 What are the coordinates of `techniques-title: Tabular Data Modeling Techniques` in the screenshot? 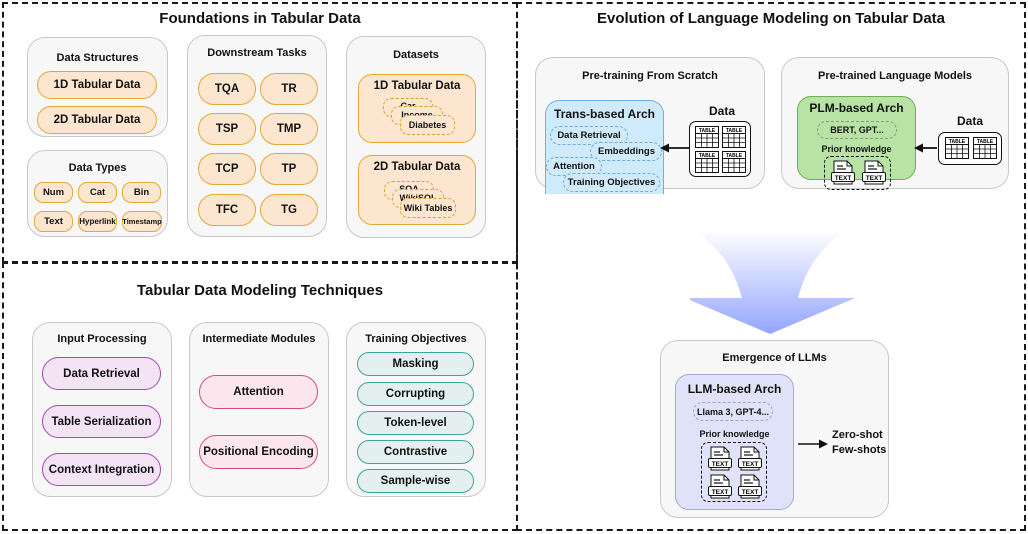 It's located at (260, 290).